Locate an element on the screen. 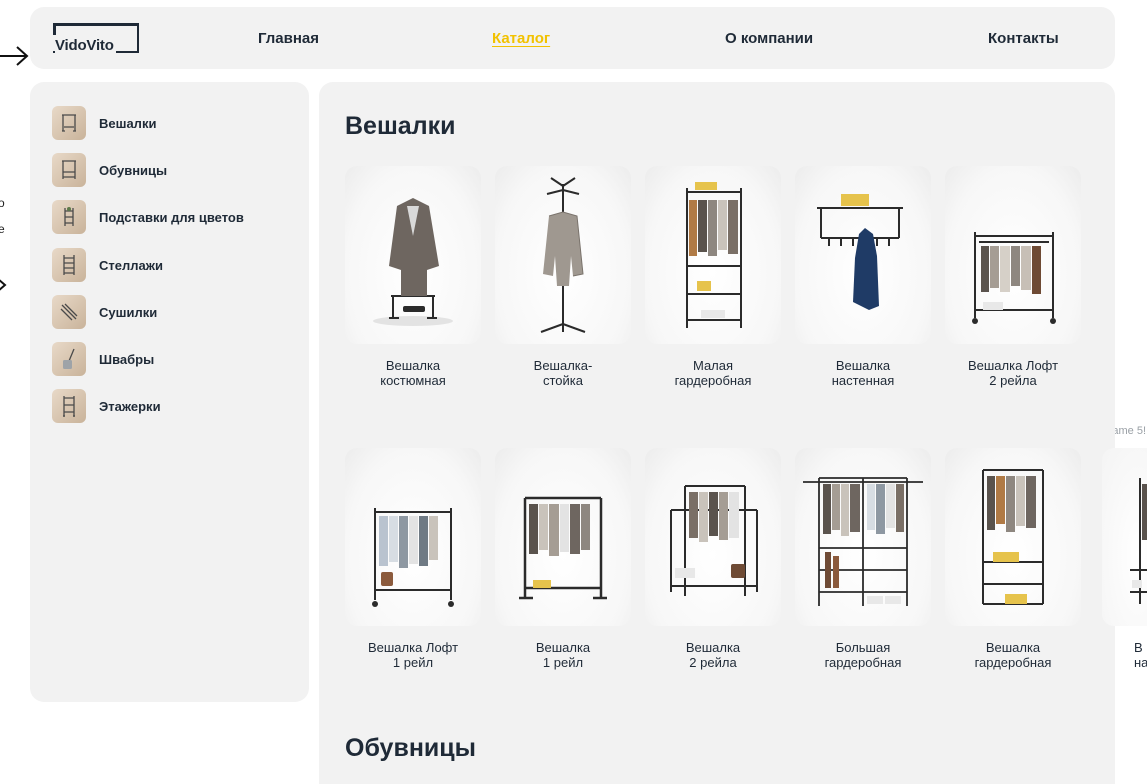 The image size is (1147, 784). nav-home: Главная is located at coordinates (288, 38).